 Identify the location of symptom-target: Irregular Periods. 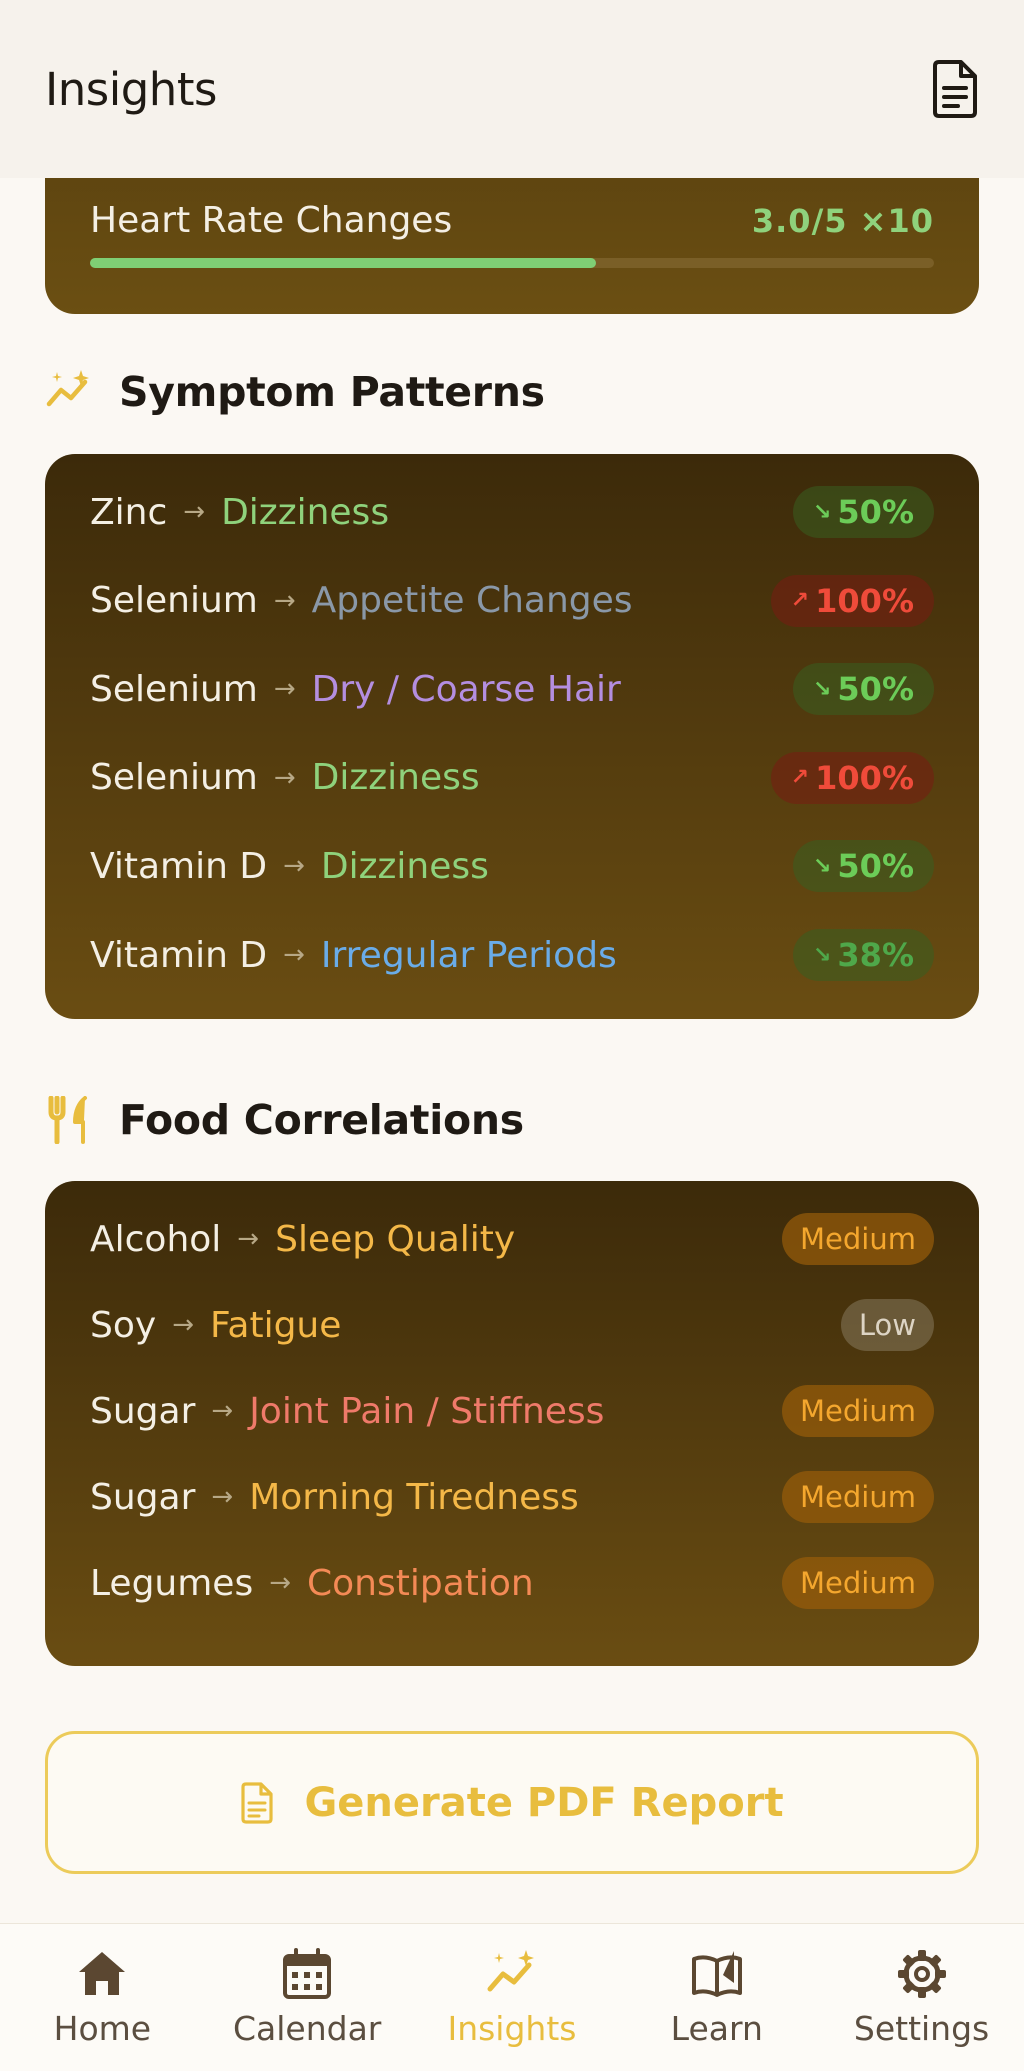
(468, 955).